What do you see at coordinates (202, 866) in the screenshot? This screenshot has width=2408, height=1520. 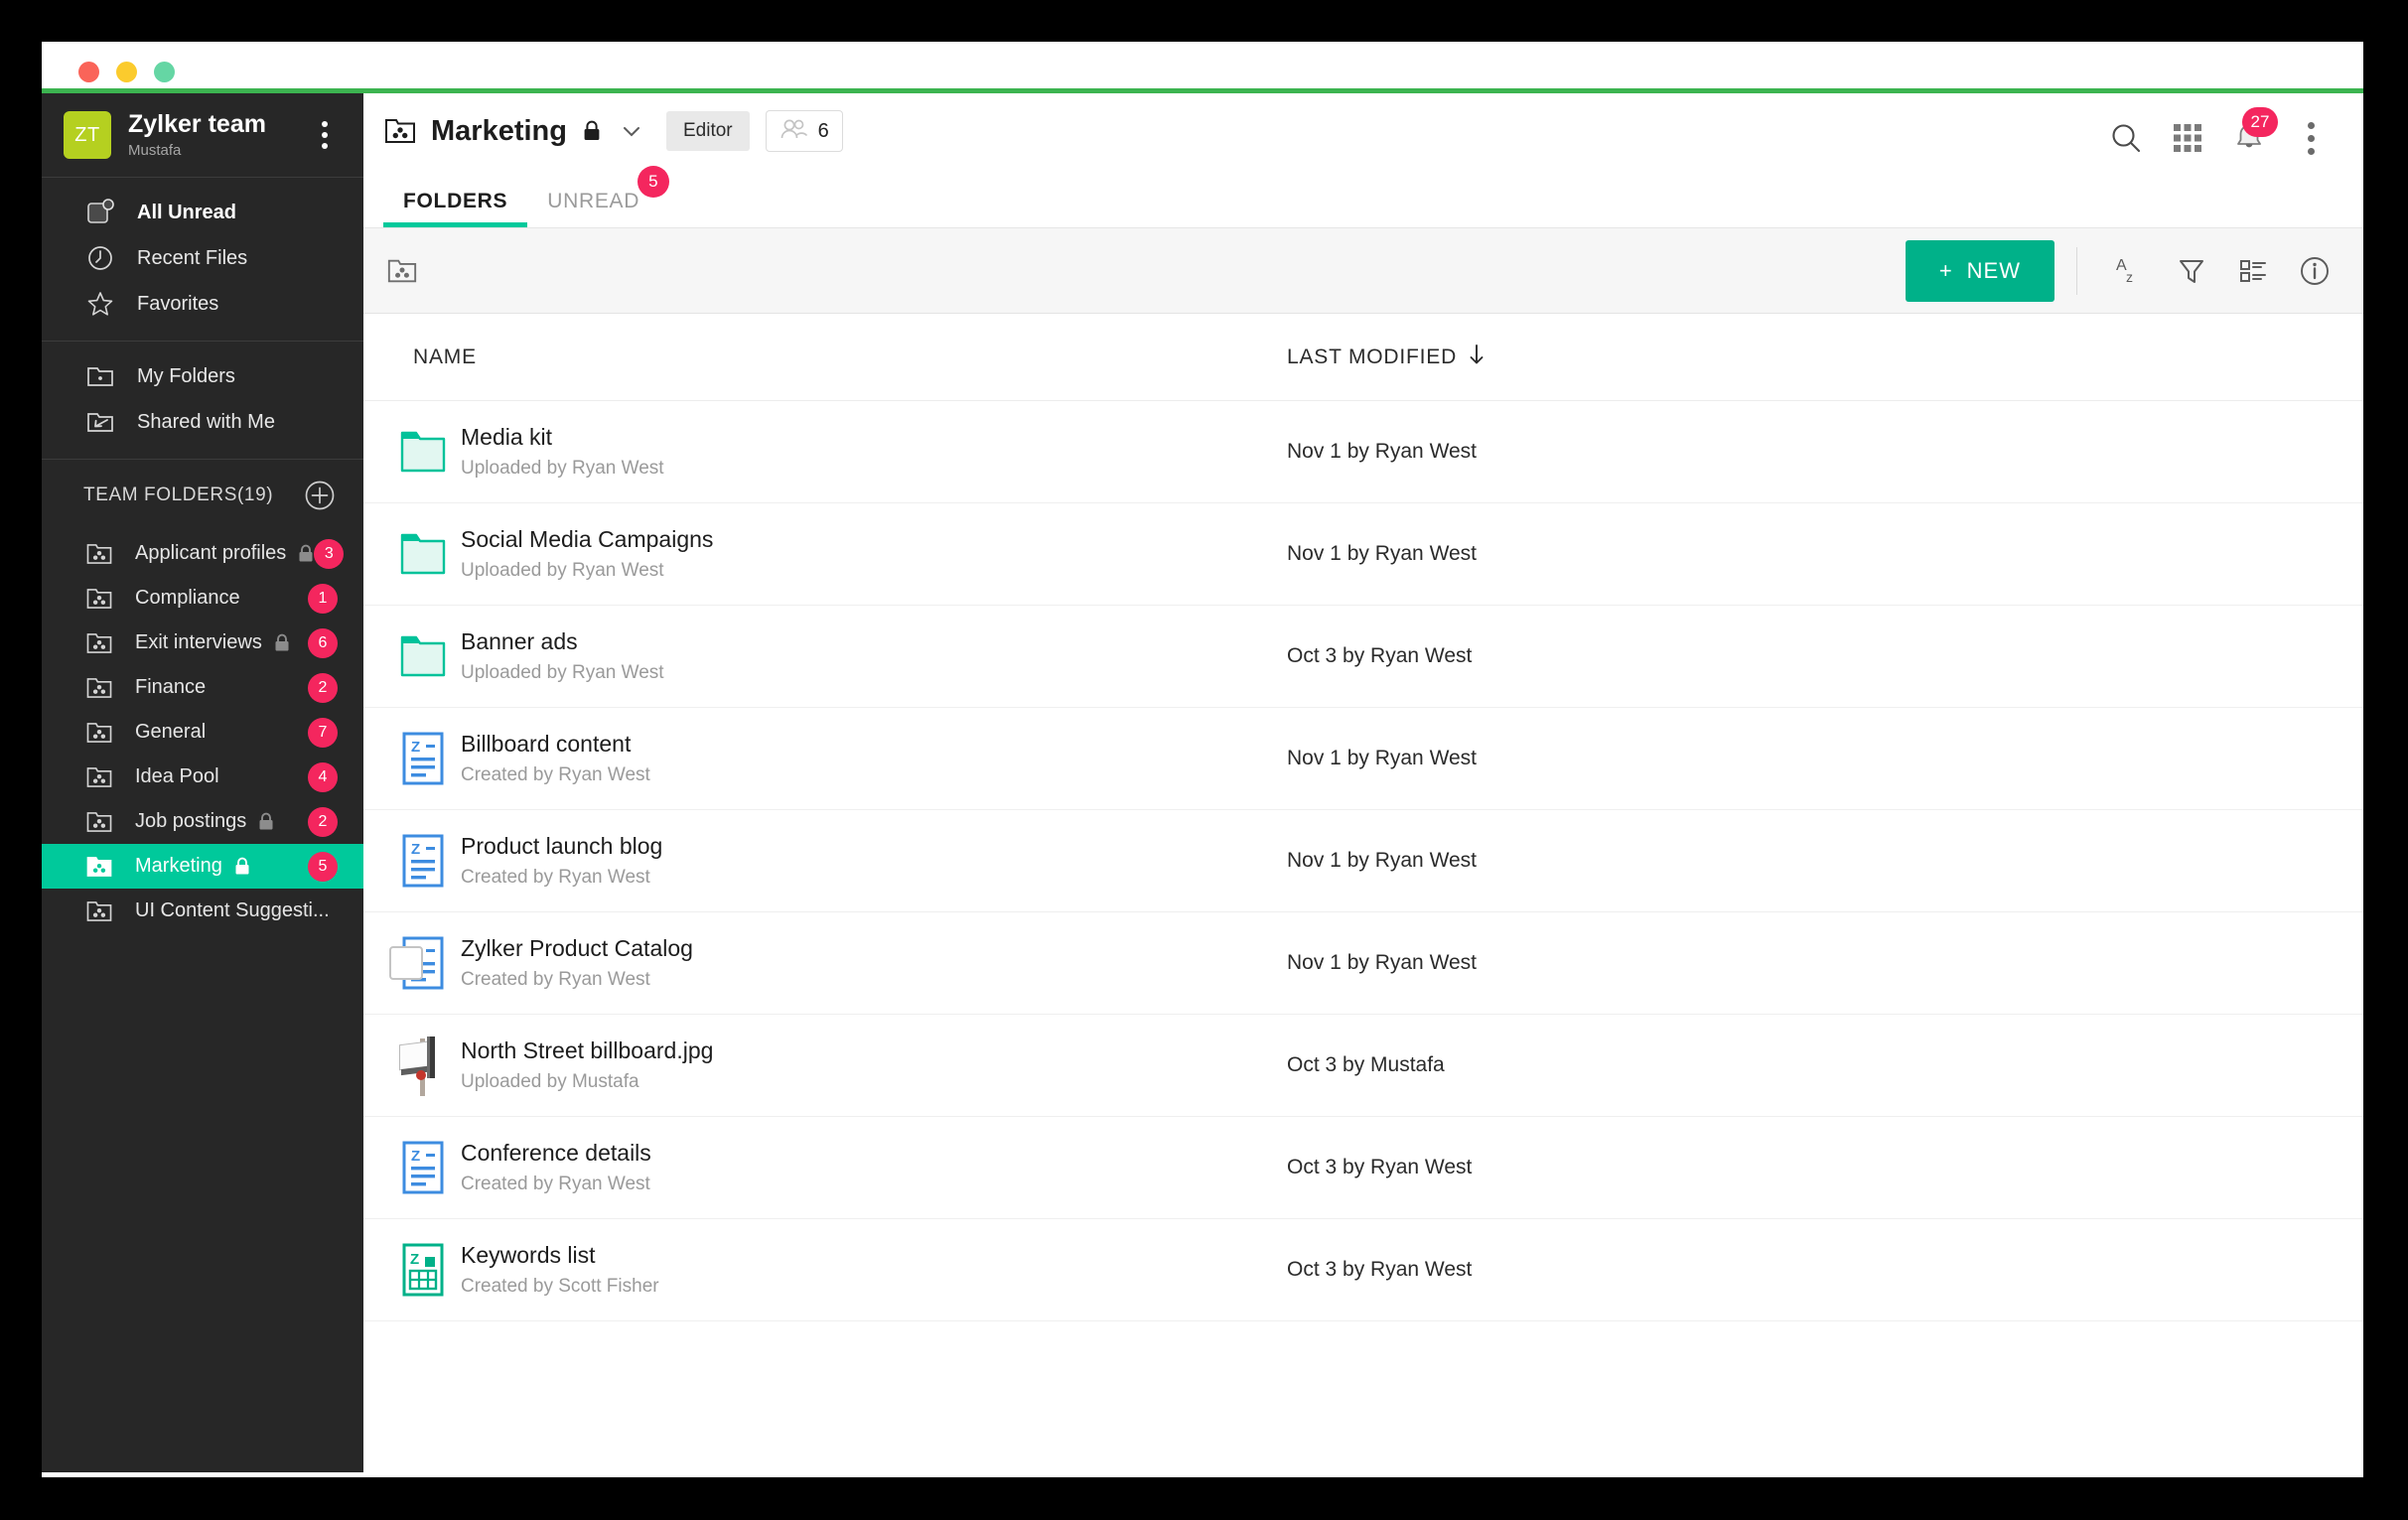 I see `sidebar-folder-item: Marketing 5` at bounding box center [202, 866].